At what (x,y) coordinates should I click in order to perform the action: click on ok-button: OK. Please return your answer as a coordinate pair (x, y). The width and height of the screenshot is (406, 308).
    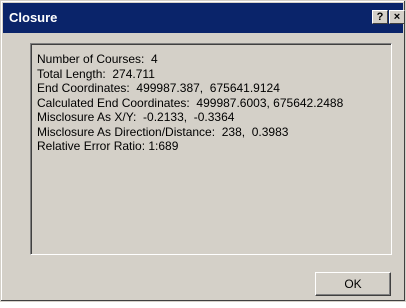
    Looking at the image, I should click on (353, 284).